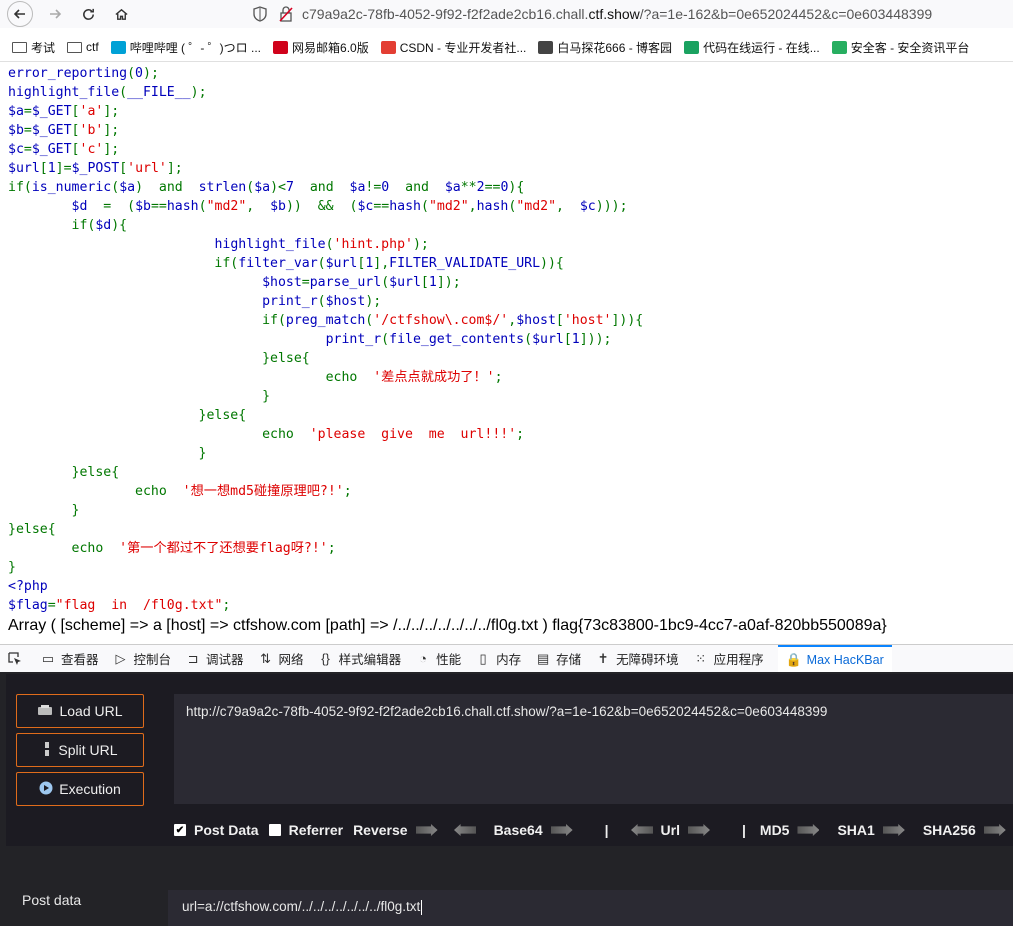 Image resolution: width=1013 pixels, height=926 pixels. Describe the element at coordinates (198, 92) in the screenshot. I see `code-token: );` at that location.